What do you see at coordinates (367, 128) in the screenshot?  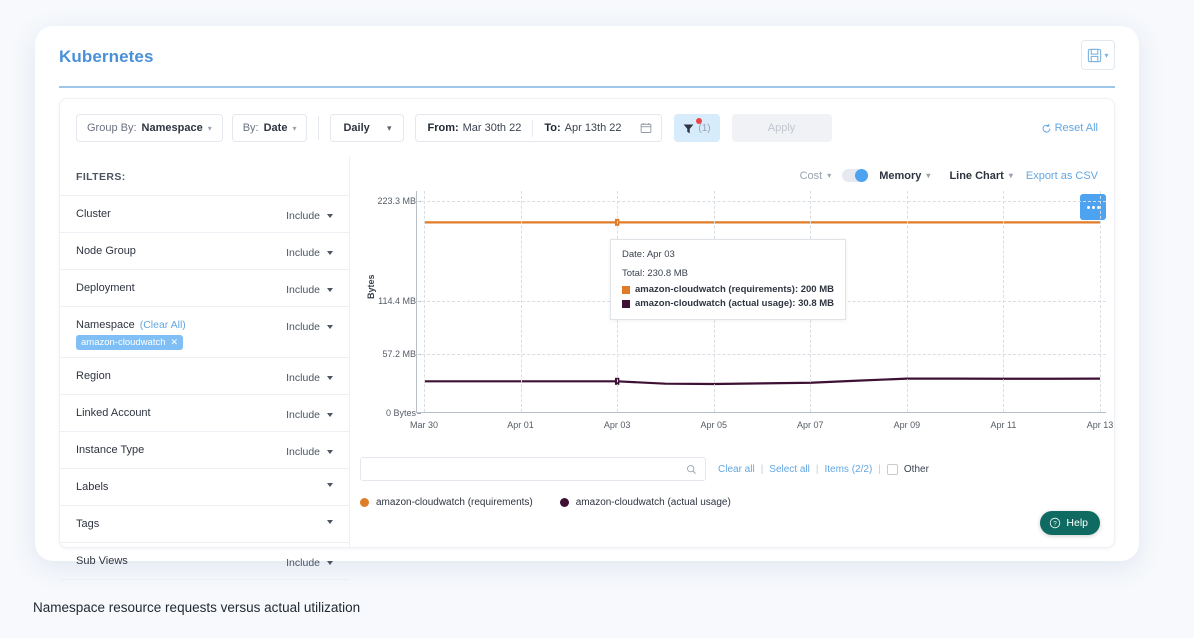 I see `granularity-dropdown: Daily ▾` at bounding box center [367, 128].